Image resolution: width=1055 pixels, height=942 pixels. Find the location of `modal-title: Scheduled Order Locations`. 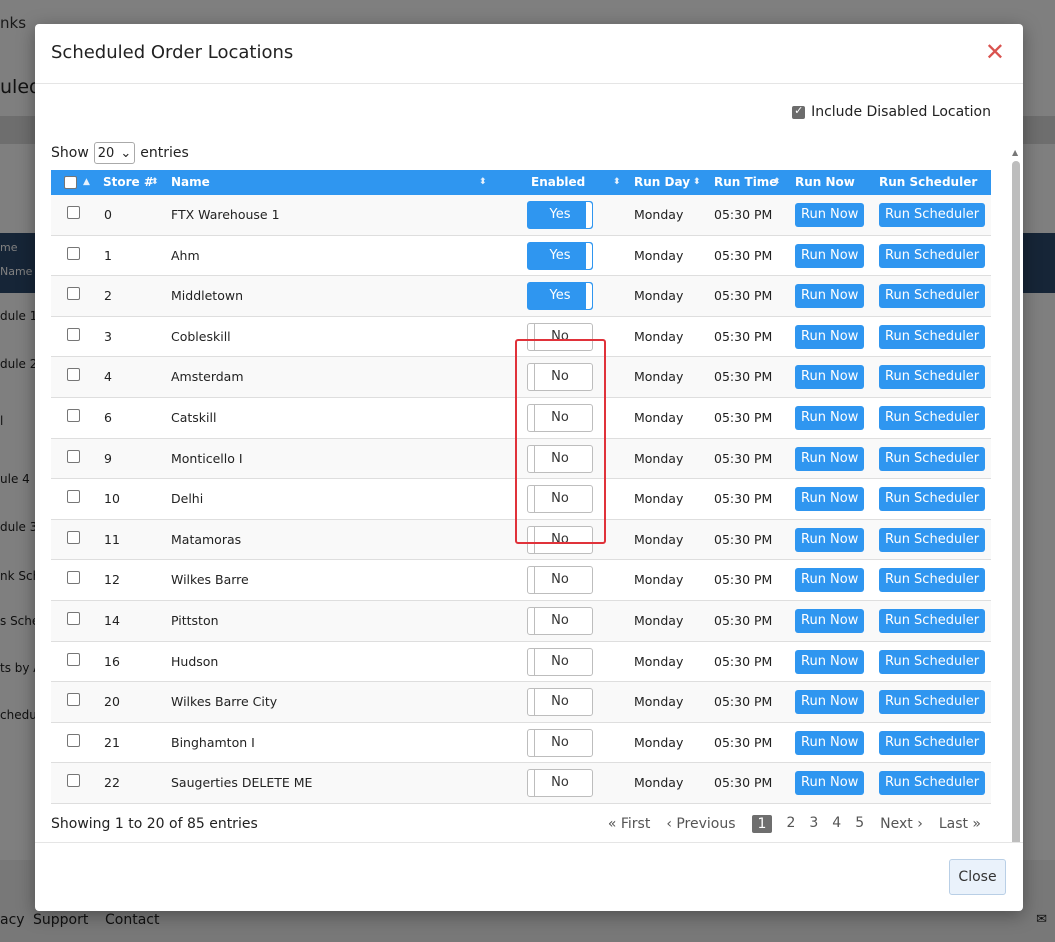

modal-title: Scheduled Order Locations is located at coordinates (172, 52).